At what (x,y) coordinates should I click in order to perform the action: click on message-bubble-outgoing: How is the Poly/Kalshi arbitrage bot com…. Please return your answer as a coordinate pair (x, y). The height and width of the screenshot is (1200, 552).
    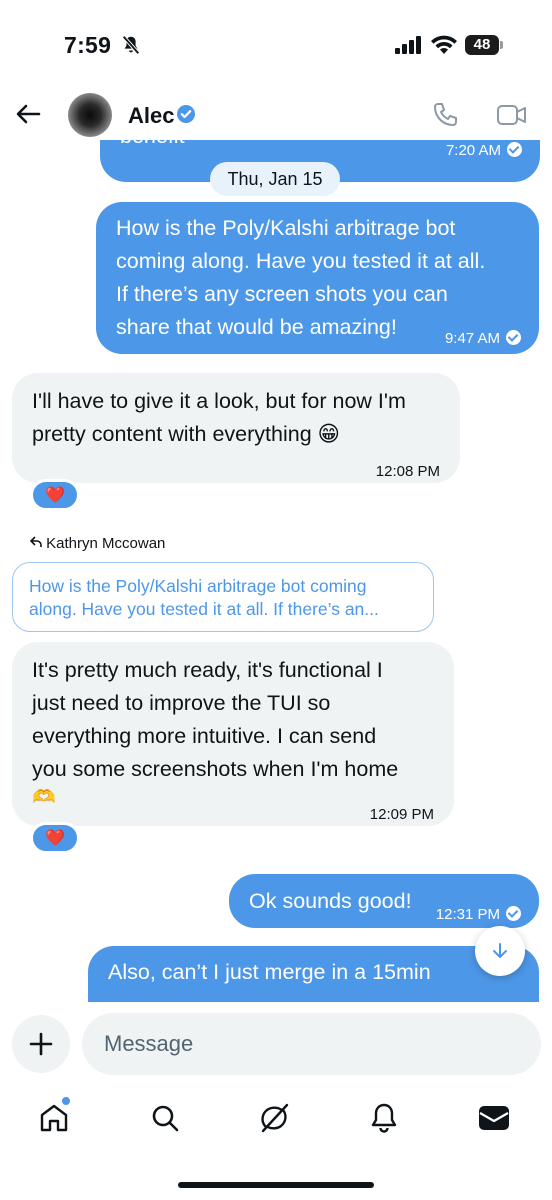
    Looking at the image, I should click on (317, 278).